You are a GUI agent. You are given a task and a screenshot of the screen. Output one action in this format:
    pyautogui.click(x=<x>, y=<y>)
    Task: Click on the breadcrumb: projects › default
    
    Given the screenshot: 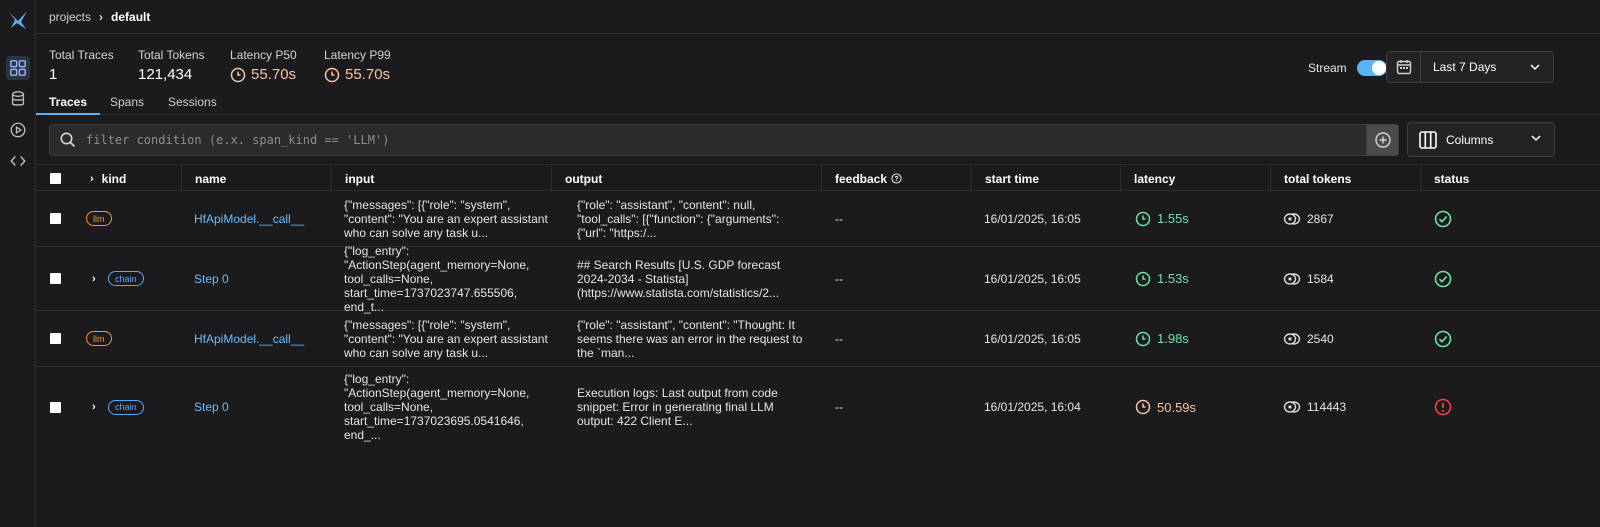 What is the action you would take?
    pyautogui.click(x=99, y=17)
    